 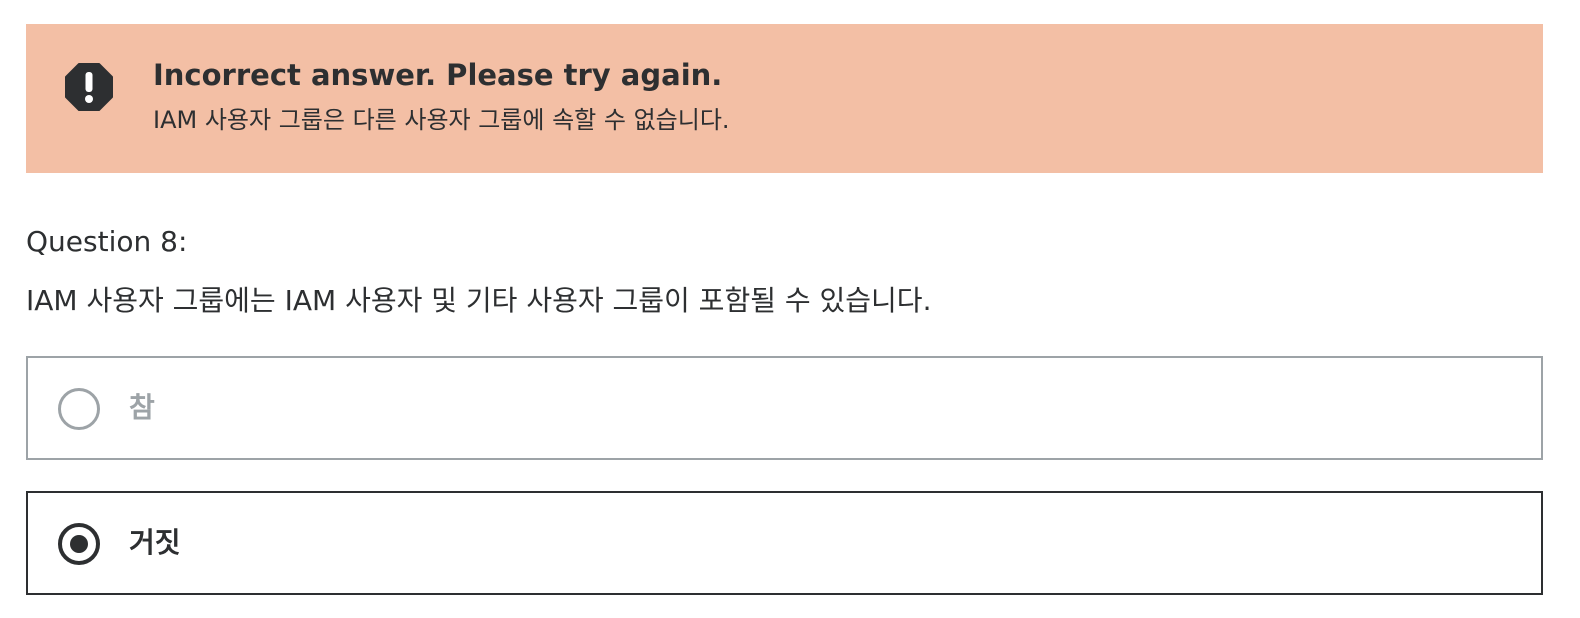 What do you see at coordinates (107, 241) in the screenshot?
I see `question-number: Question 8:` at bounding box center [107, 241].